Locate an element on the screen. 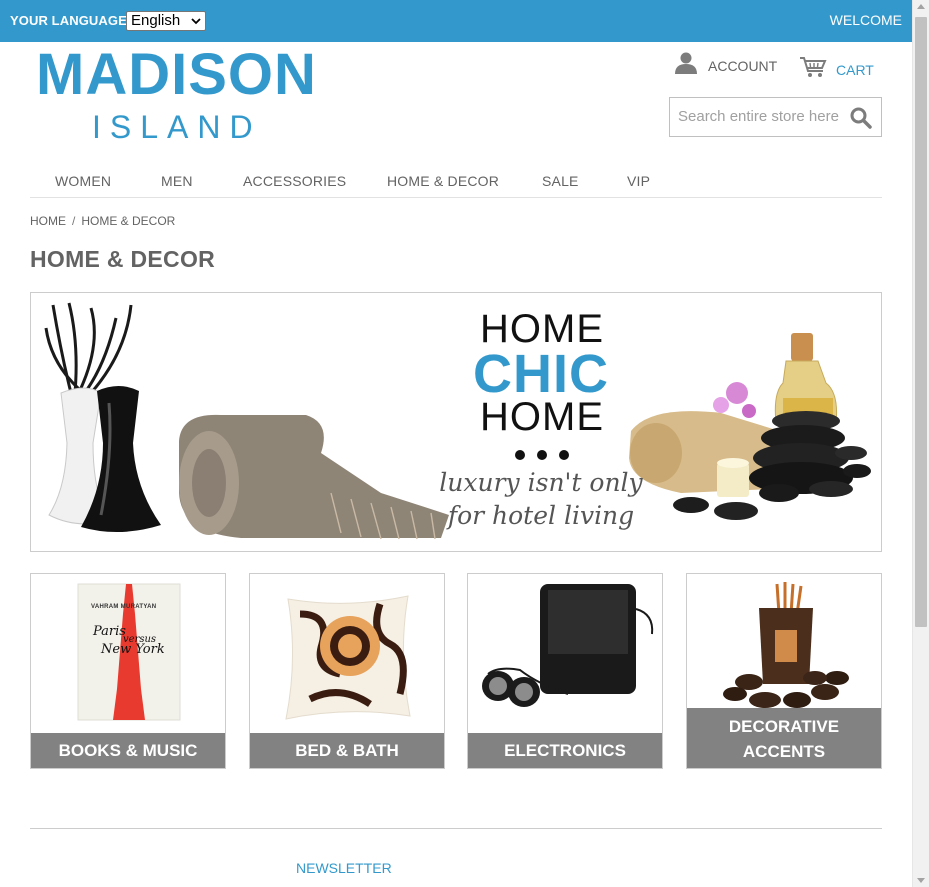  cart-link: CART is located at coordinates (836, 69).